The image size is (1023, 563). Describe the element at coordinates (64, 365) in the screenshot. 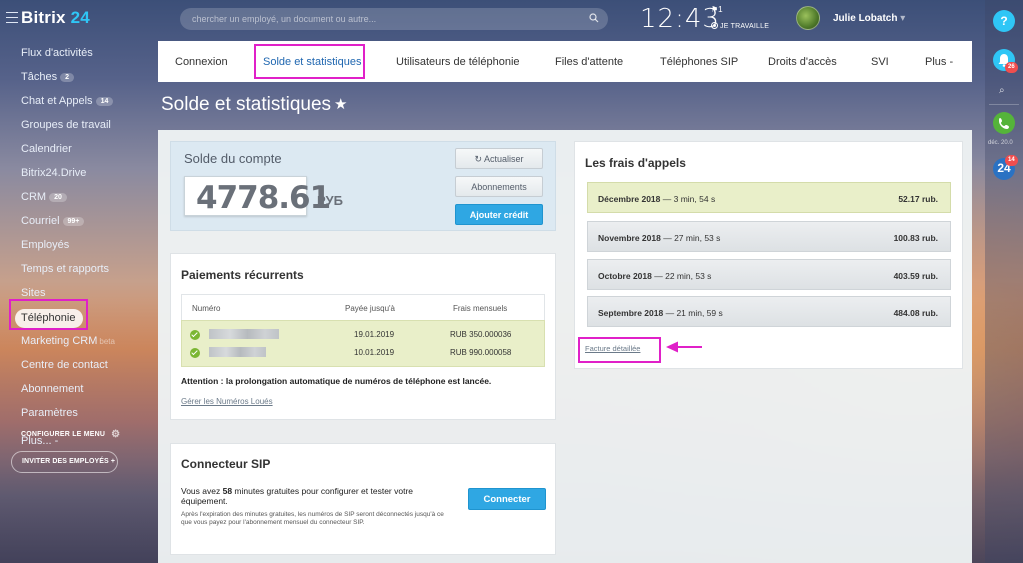

I see `sidebar-item-contact-center: Centre de contact` at that location.